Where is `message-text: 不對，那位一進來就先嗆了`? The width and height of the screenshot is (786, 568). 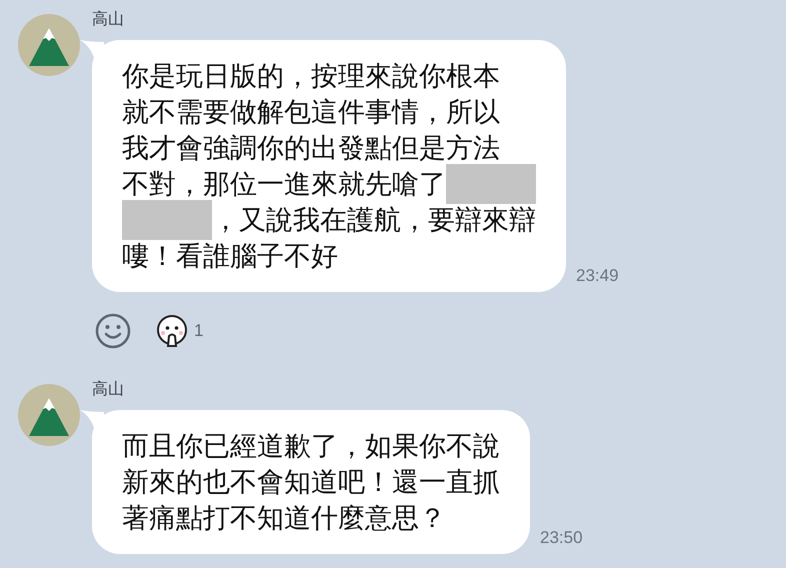
message-text: 不對，那位一進來就先嗆了 is located at coordinates (284, 184).